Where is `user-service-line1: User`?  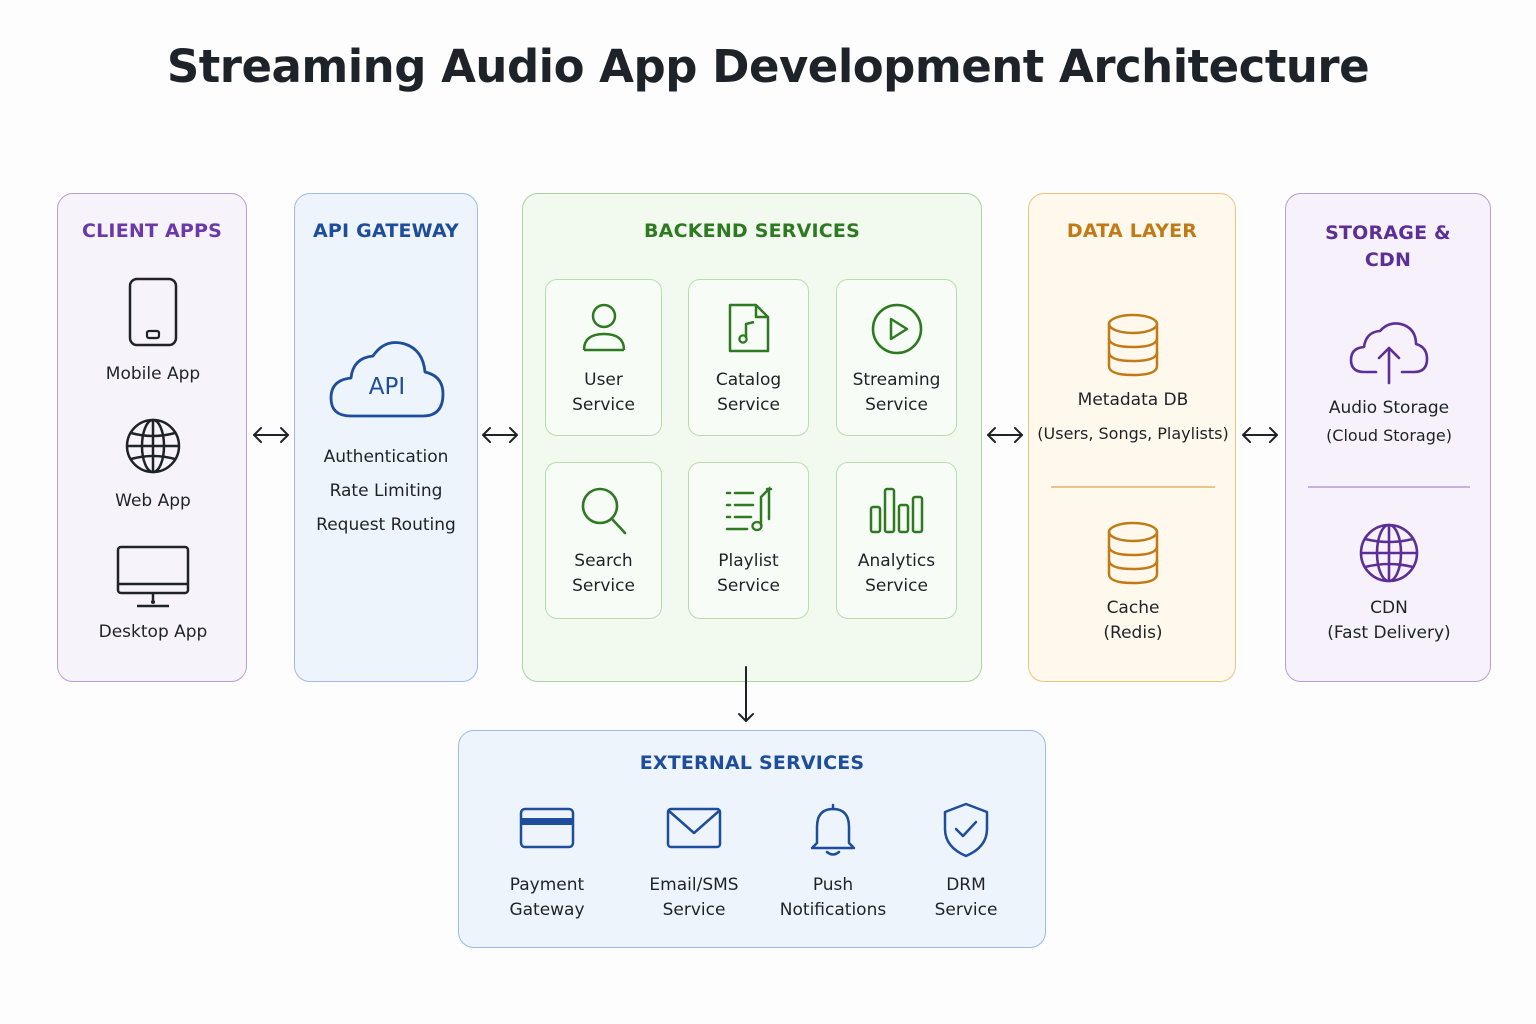 user-service-line1: User is located at coordinates (603, 380).